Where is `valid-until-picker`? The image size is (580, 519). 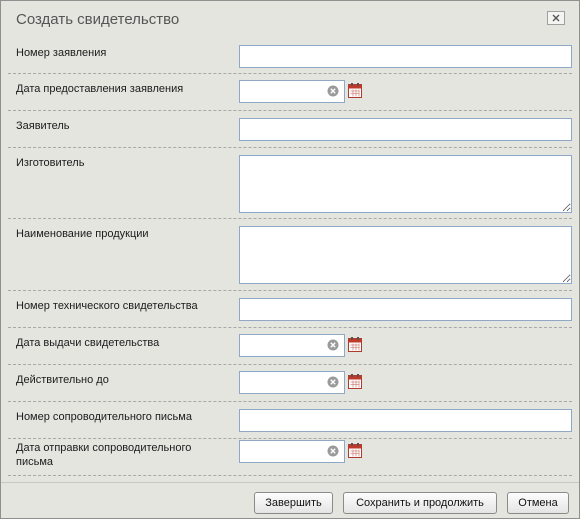
valid-until-picker is located at coordinates (305, 383).